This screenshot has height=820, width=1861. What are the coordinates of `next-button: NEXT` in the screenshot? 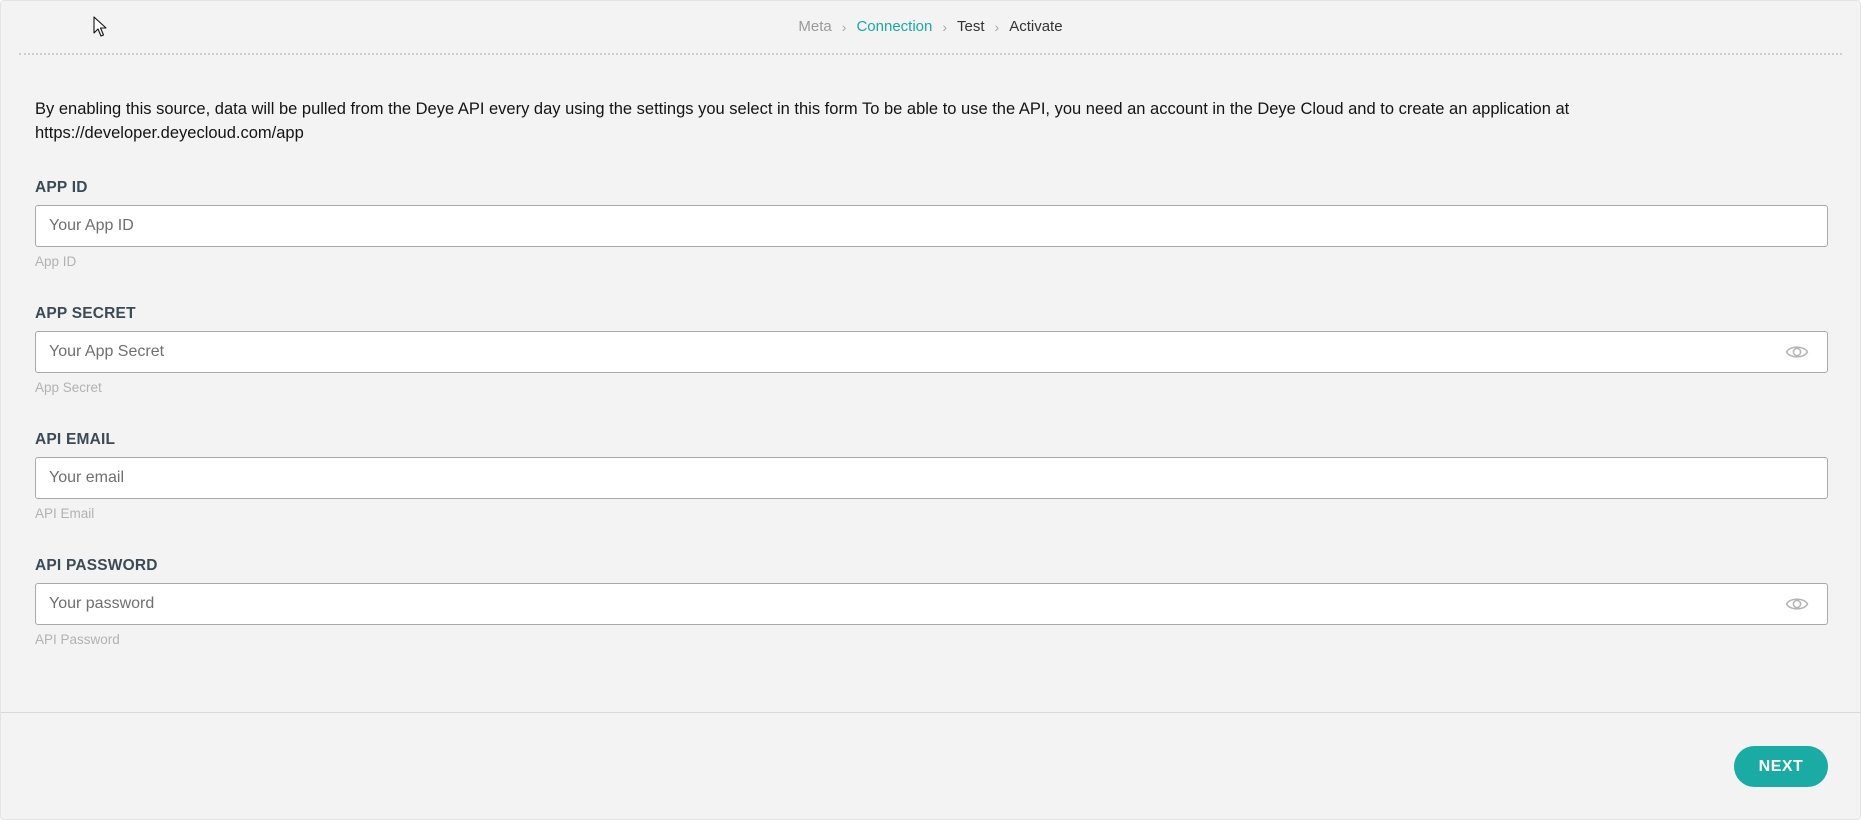 It's located at (1781, 766).